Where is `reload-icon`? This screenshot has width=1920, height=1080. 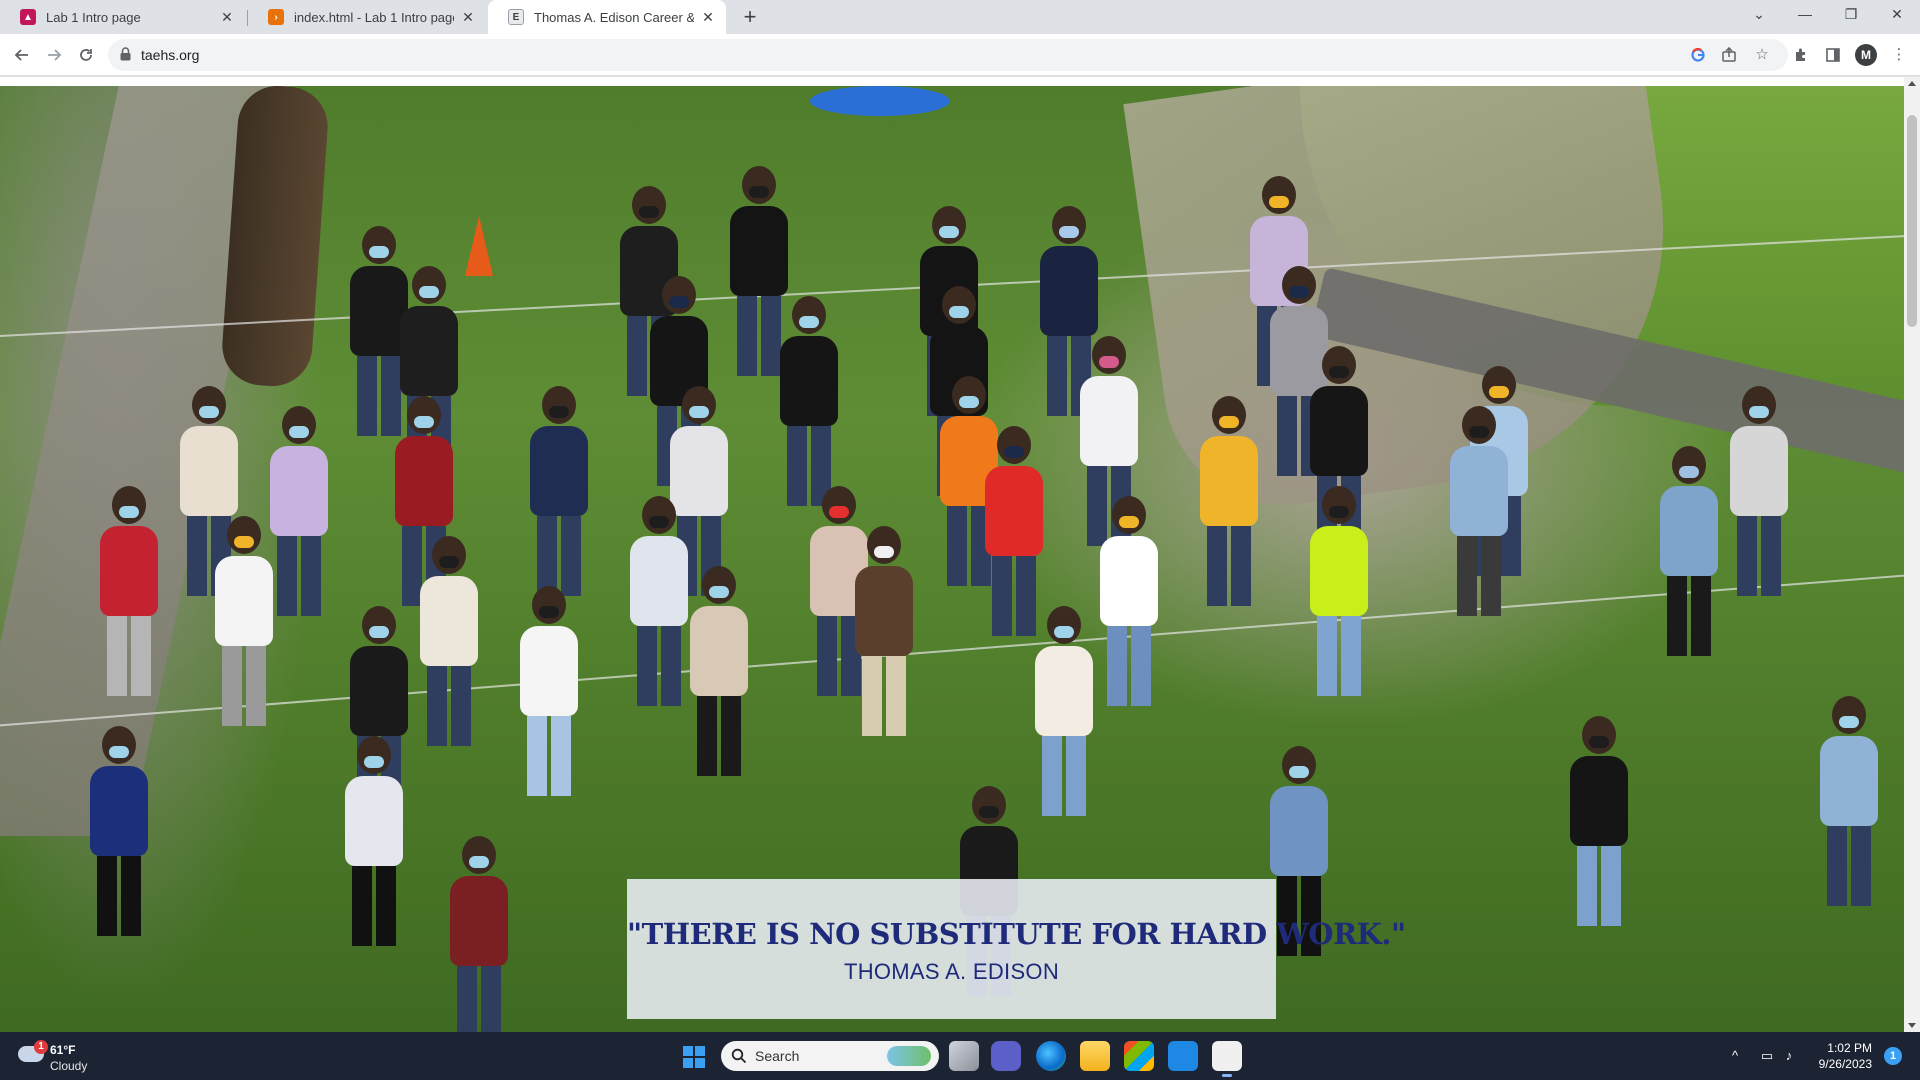
reload-icon is located at coordinates (86, 55).